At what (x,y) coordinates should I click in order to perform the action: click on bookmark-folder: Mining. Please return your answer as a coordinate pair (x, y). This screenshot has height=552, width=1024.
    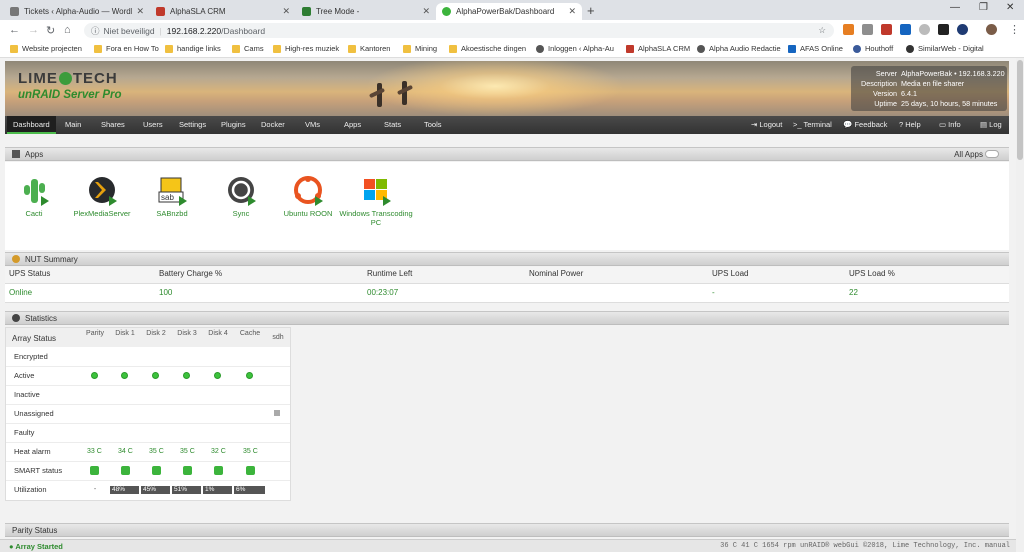
    Looking at the image, I should click on (420, 48).